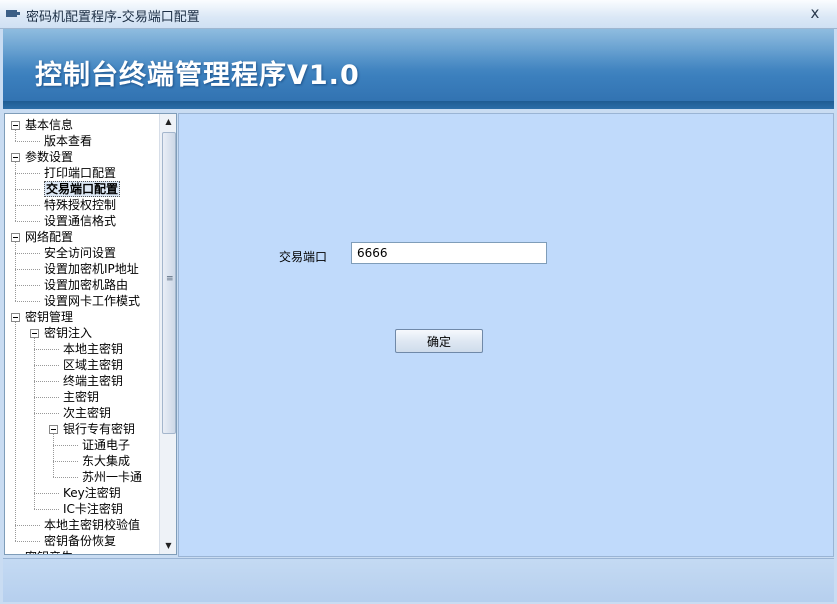 This screenshot has height=604, width=837. I want to click on trade-port-label: 交易端口, so click(303, 257).